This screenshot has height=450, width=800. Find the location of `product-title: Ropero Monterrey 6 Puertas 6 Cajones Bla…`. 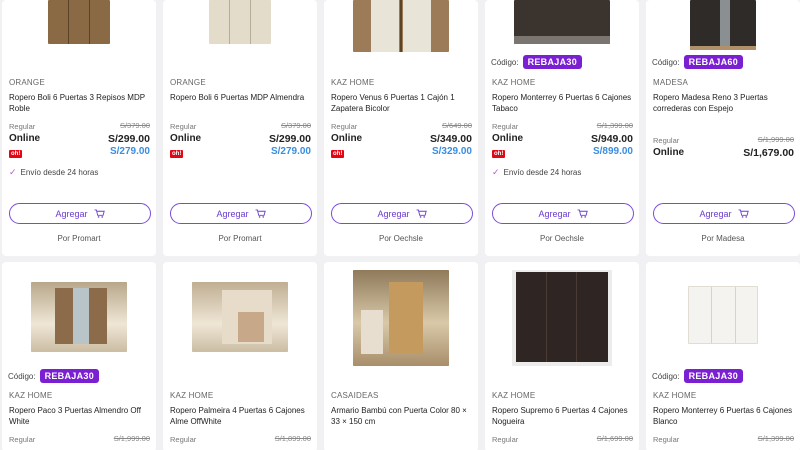

product-title: Ropero Monterrey 6 Puertas 6 Cajones Bla… is located at coordinates (724, 416).